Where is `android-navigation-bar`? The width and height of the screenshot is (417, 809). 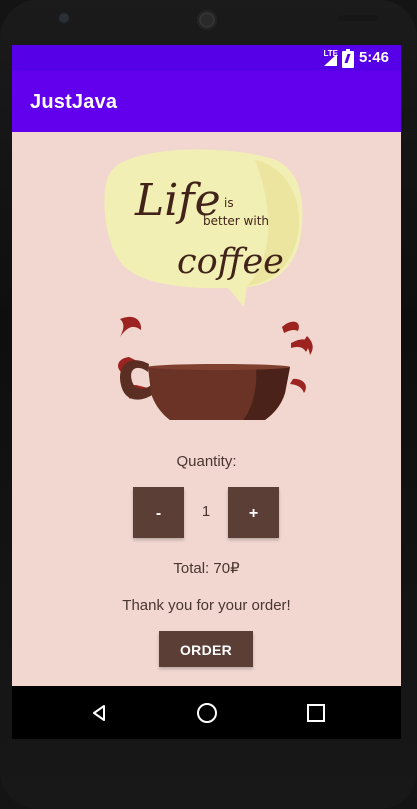
android-navigation-bar is located at coordinates (206, 712).